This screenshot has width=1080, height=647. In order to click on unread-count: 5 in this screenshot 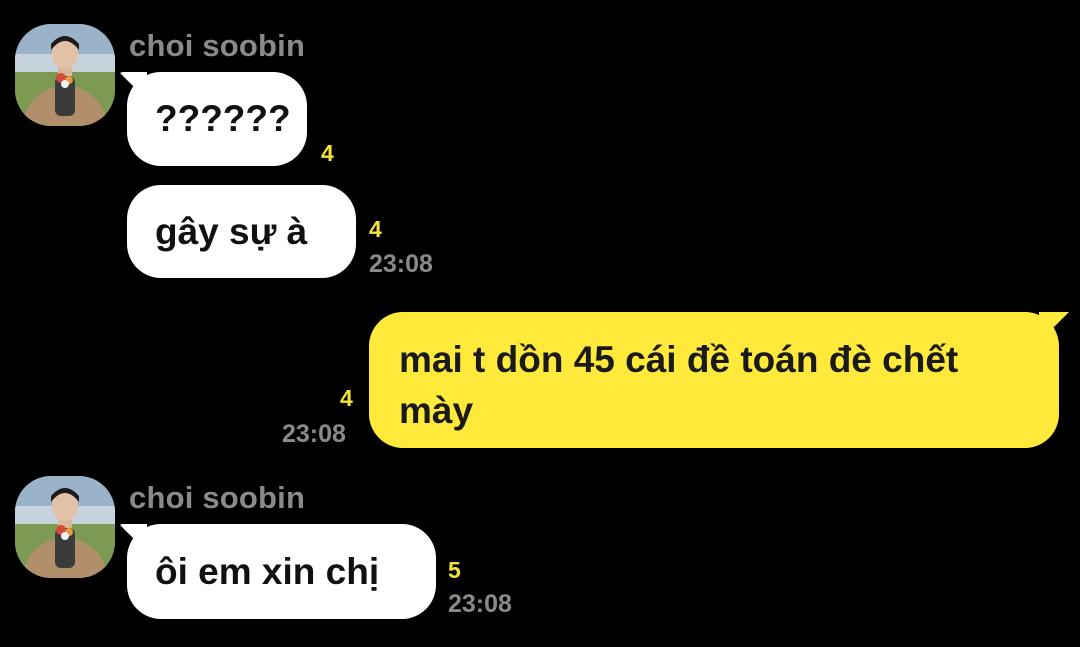, I will do `click(454, 570)`.